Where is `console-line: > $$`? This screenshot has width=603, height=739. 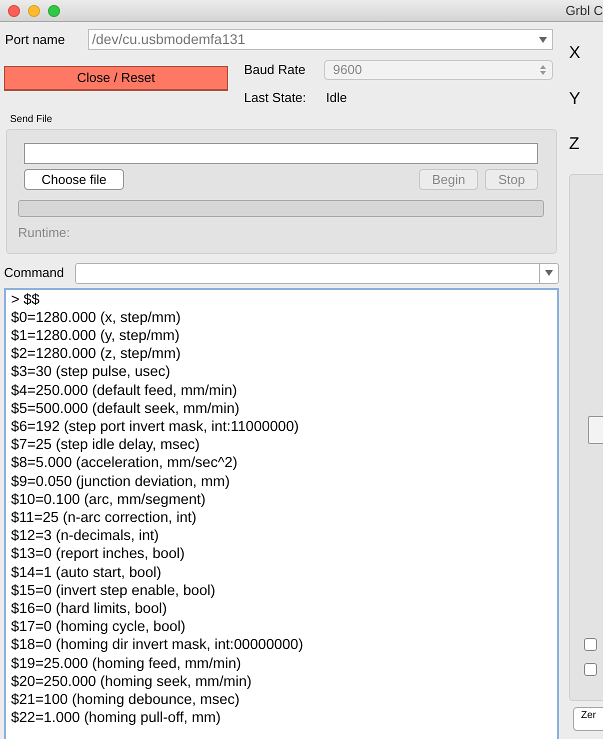 console-line: > $$ is located at coordinates (25, 299).